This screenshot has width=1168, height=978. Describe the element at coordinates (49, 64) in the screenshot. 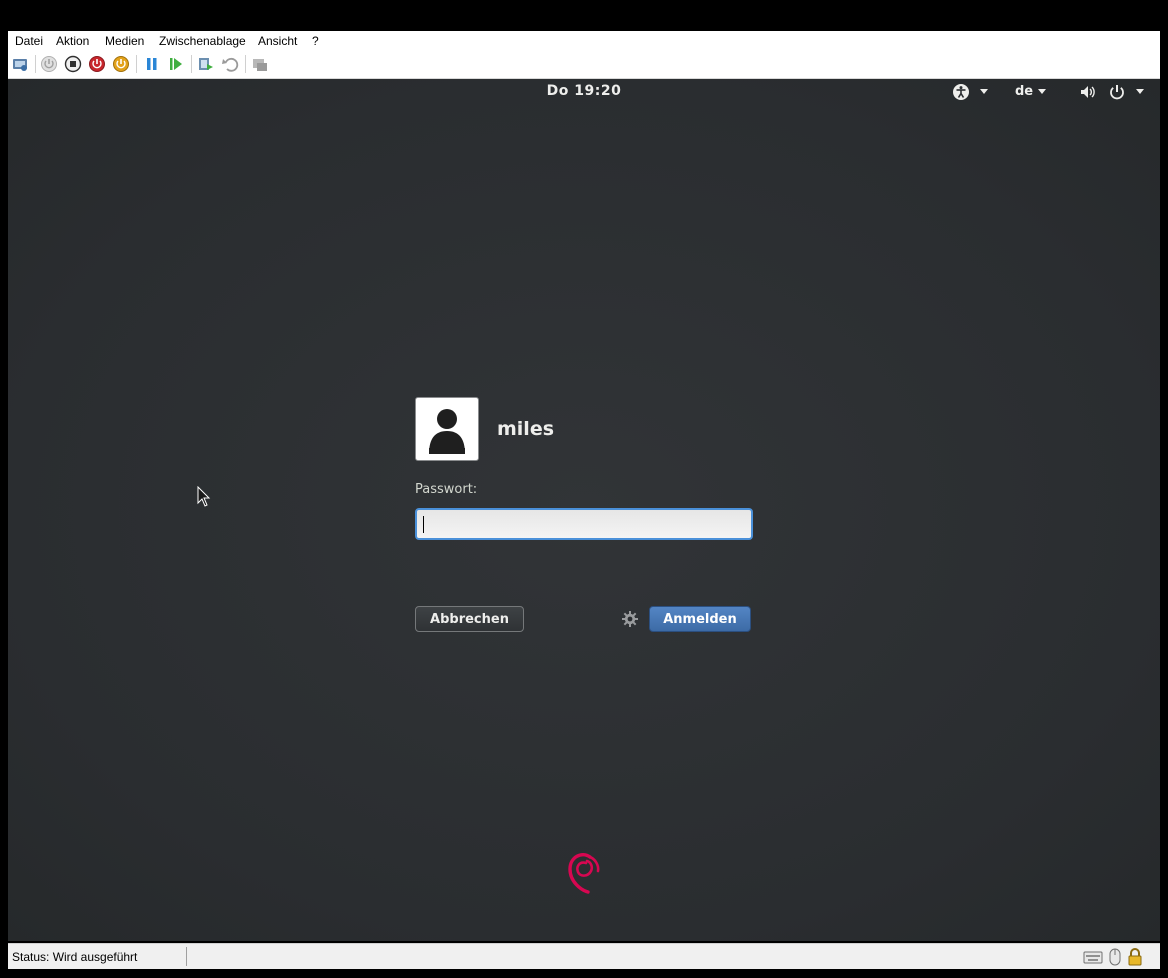

I see `start-icon` at that location.